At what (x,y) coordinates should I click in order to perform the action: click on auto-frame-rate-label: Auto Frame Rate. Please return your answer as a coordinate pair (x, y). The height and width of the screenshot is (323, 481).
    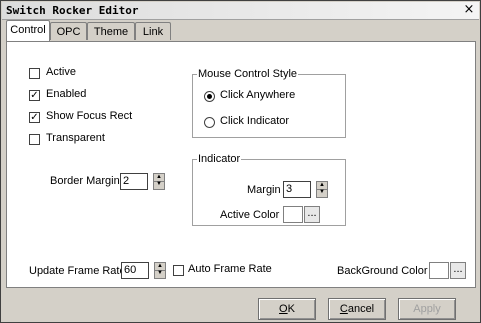
    Looking at the image, I should click on (230, 269).